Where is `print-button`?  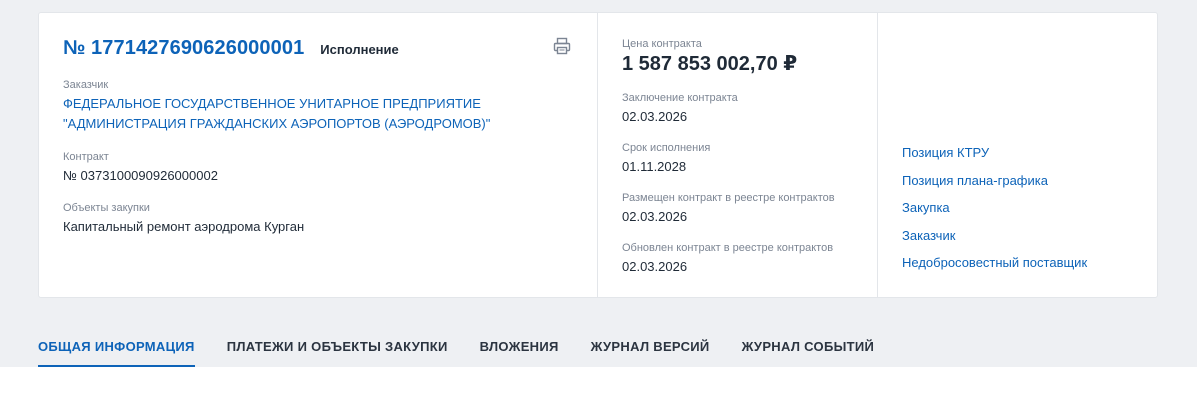 print-button is located at coordinates (563, 47).